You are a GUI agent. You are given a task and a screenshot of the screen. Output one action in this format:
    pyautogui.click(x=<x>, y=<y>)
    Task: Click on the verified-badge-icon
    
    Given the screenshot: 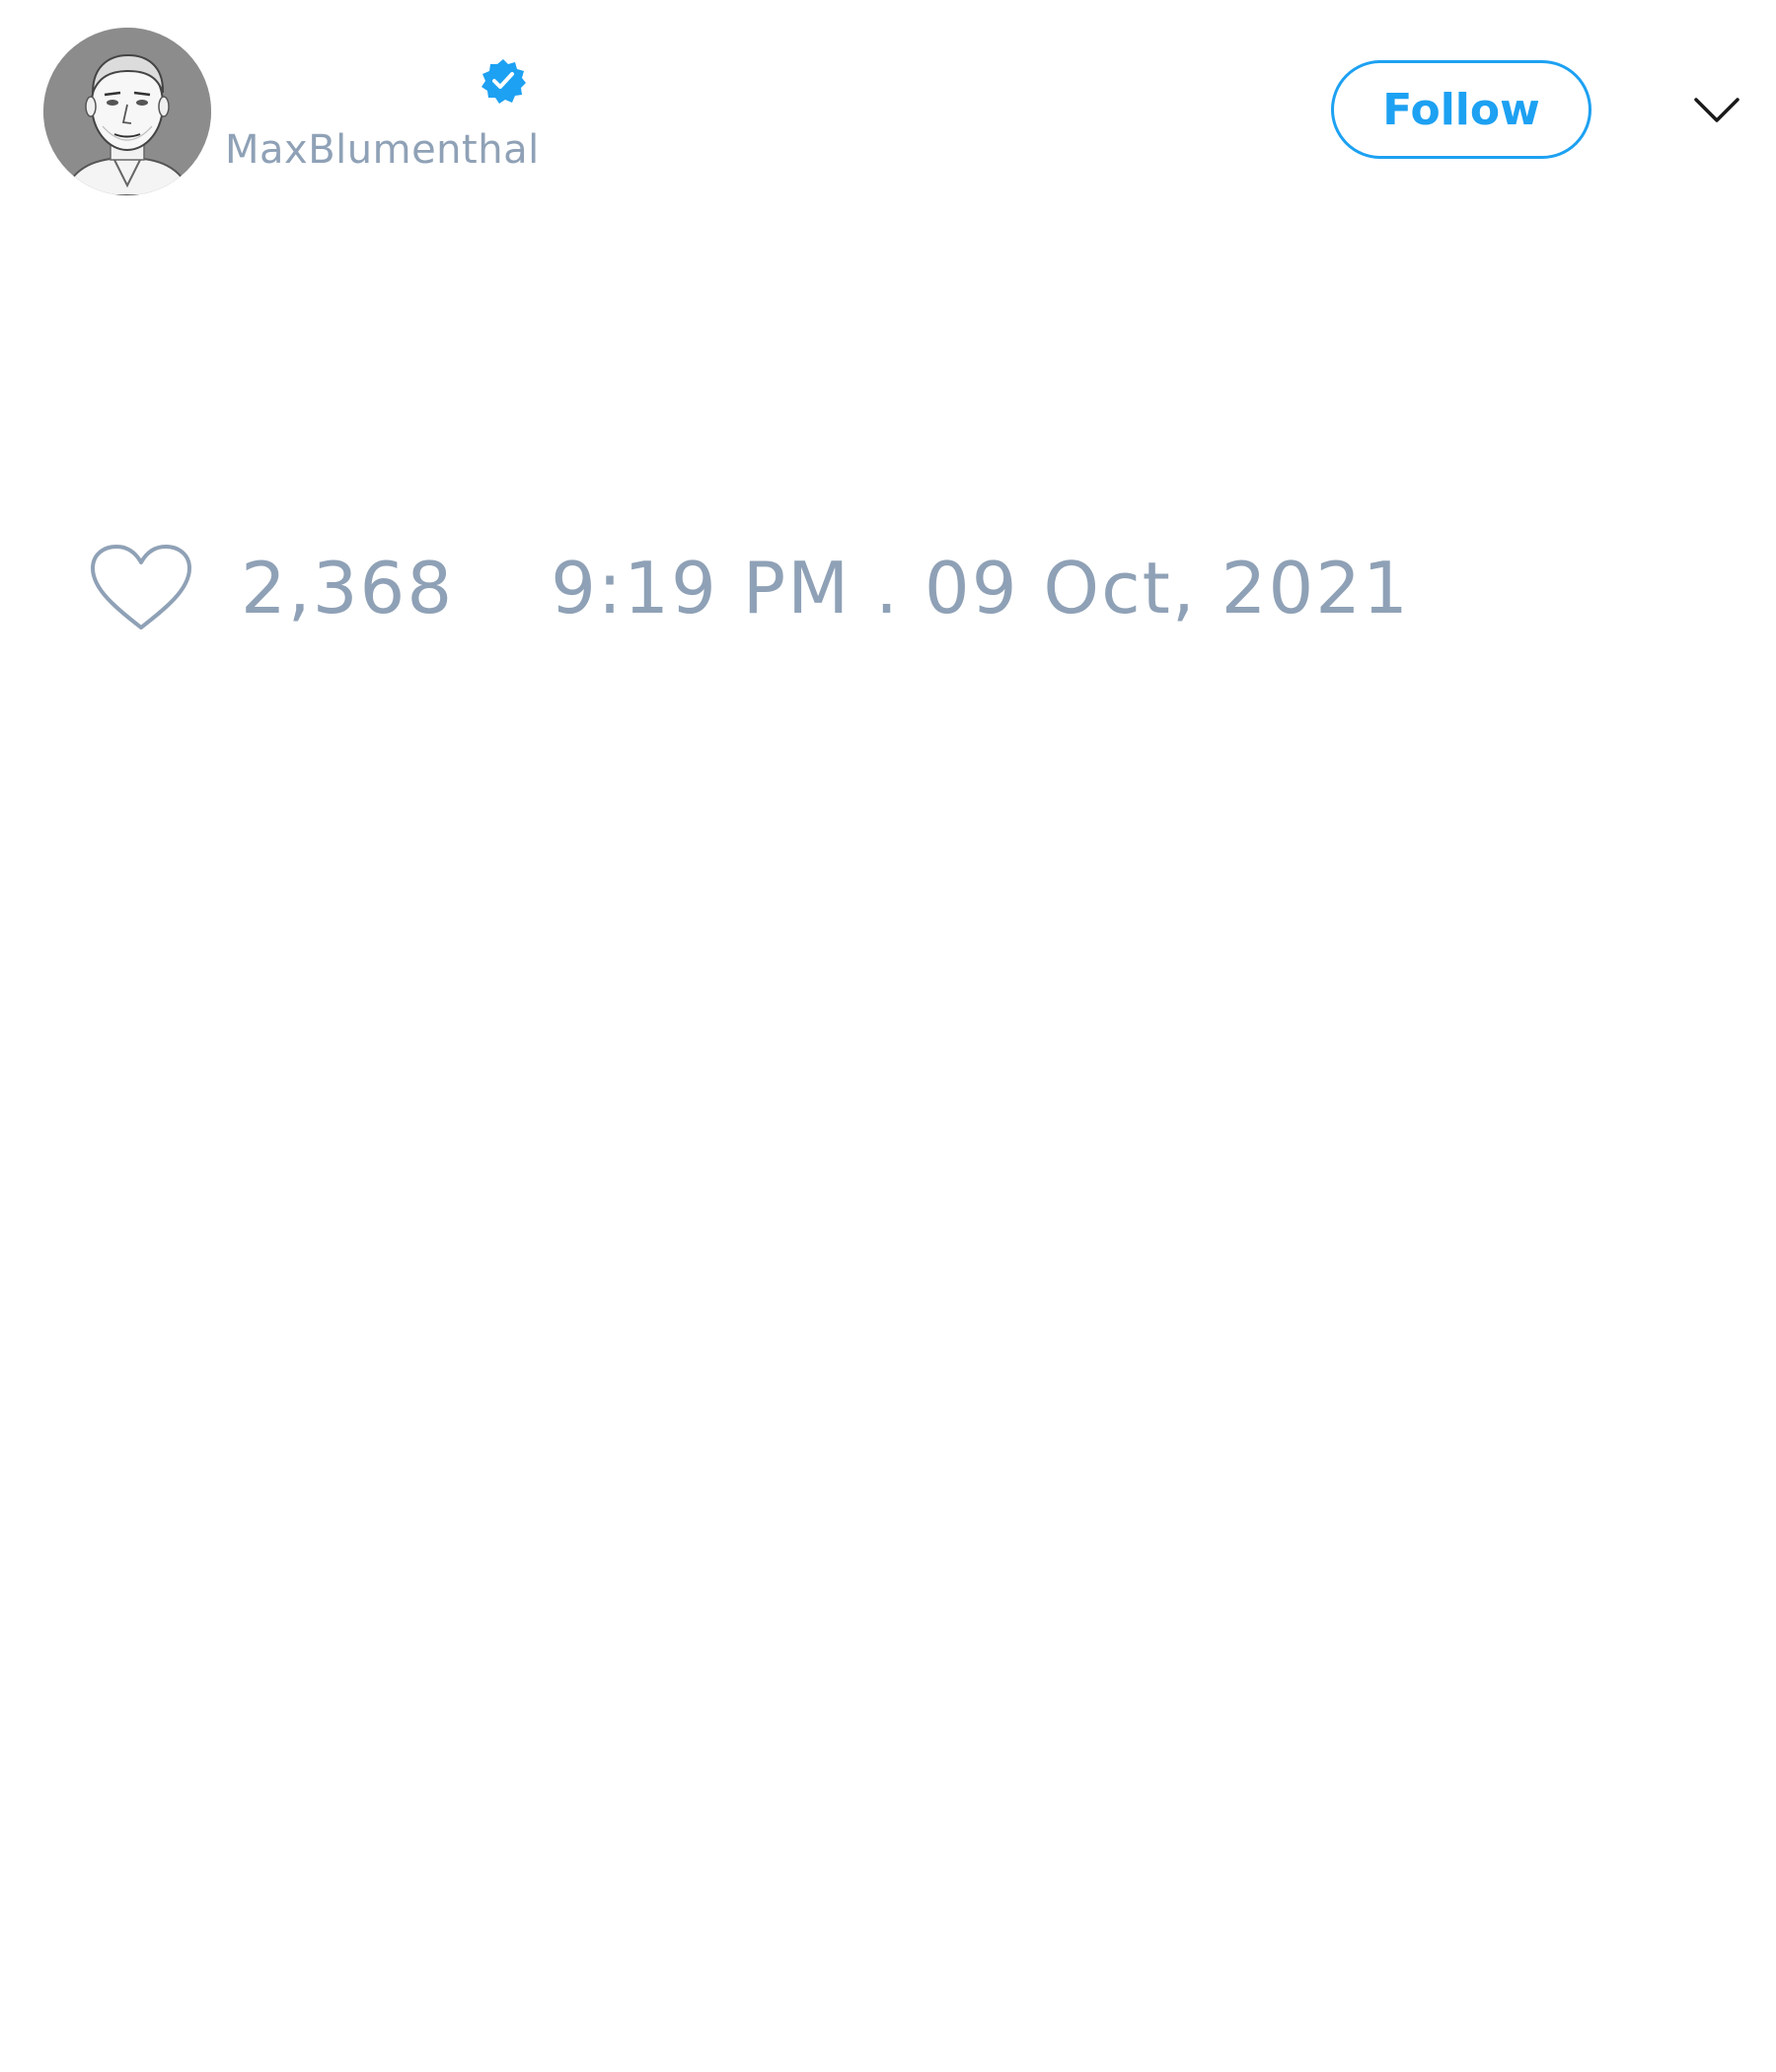 What is the action you would take?
    pyautogui.click(x=504, y=81)
    